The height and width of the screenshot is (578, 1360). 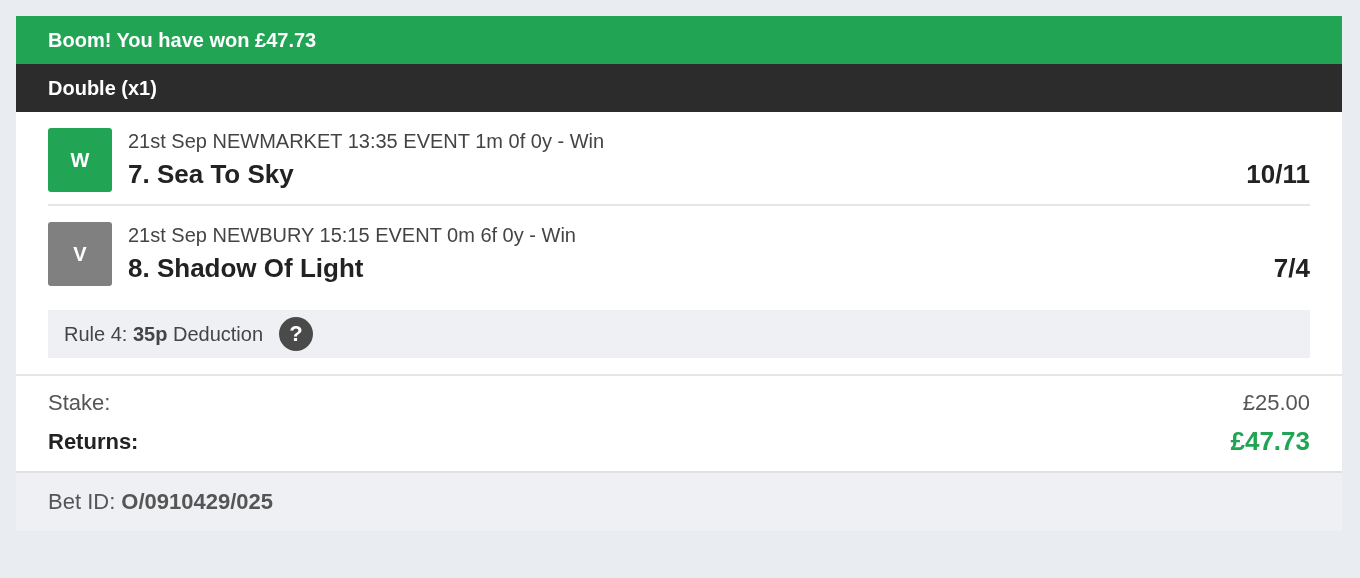 I want to click on returns-label: Returns:, so click(x=93, y=441).